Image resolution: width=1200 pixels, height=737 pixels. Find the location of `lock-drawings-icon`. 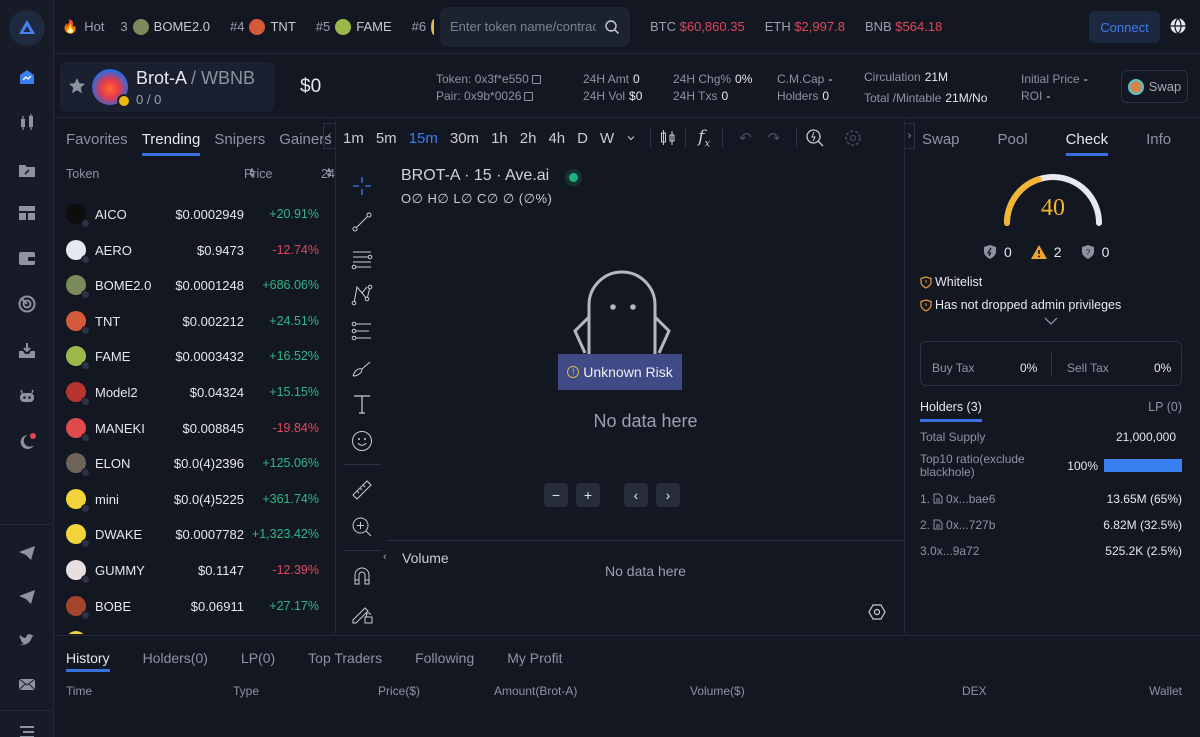

lock-drawings-icon is located at coordinates (362, 613).